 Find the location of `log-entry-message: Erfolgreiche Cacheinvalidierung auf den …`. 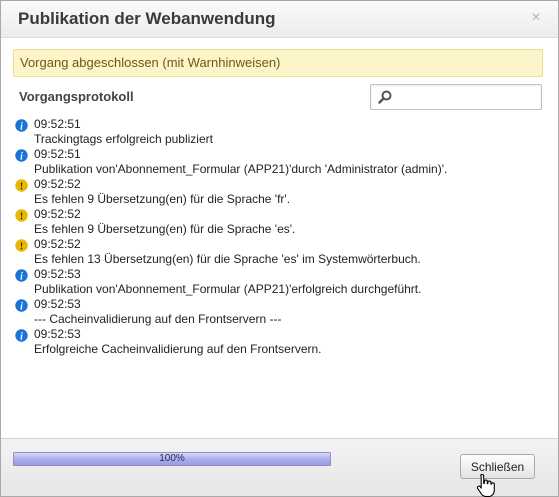

log-entry-message: Erfolgreiche Cacheinvalidierung auf den … is located at coordinates (178, 349).